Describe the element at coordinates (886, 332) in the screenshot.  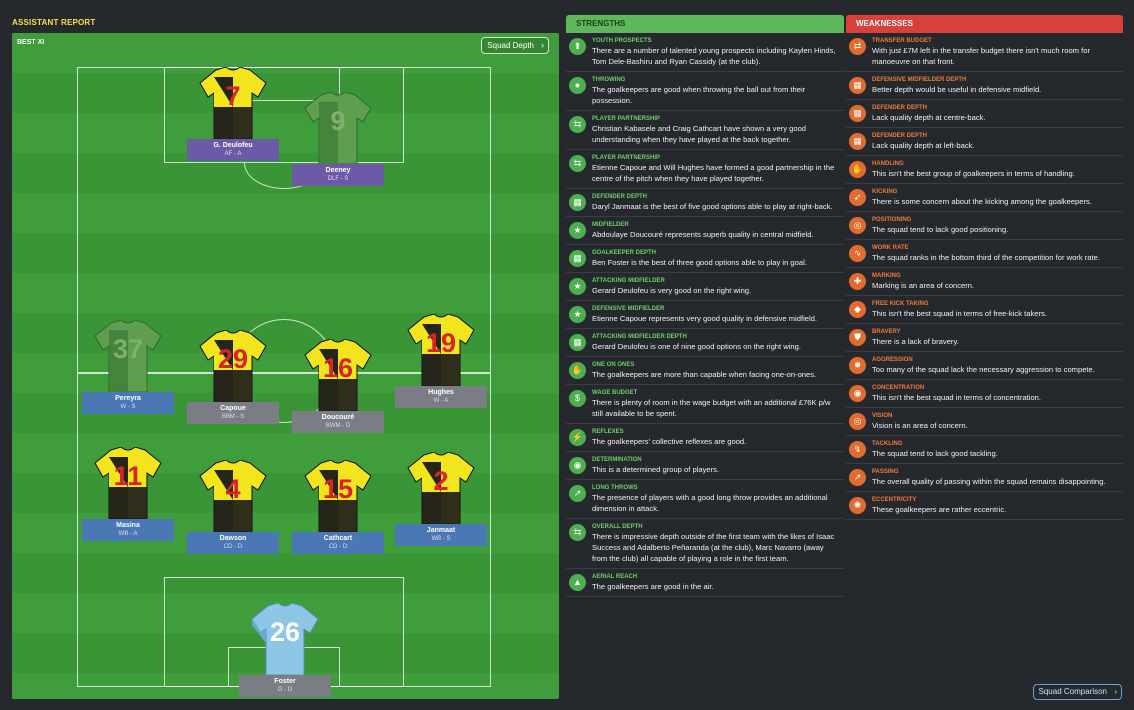
I see `item-category: BRAVERY` at that location.